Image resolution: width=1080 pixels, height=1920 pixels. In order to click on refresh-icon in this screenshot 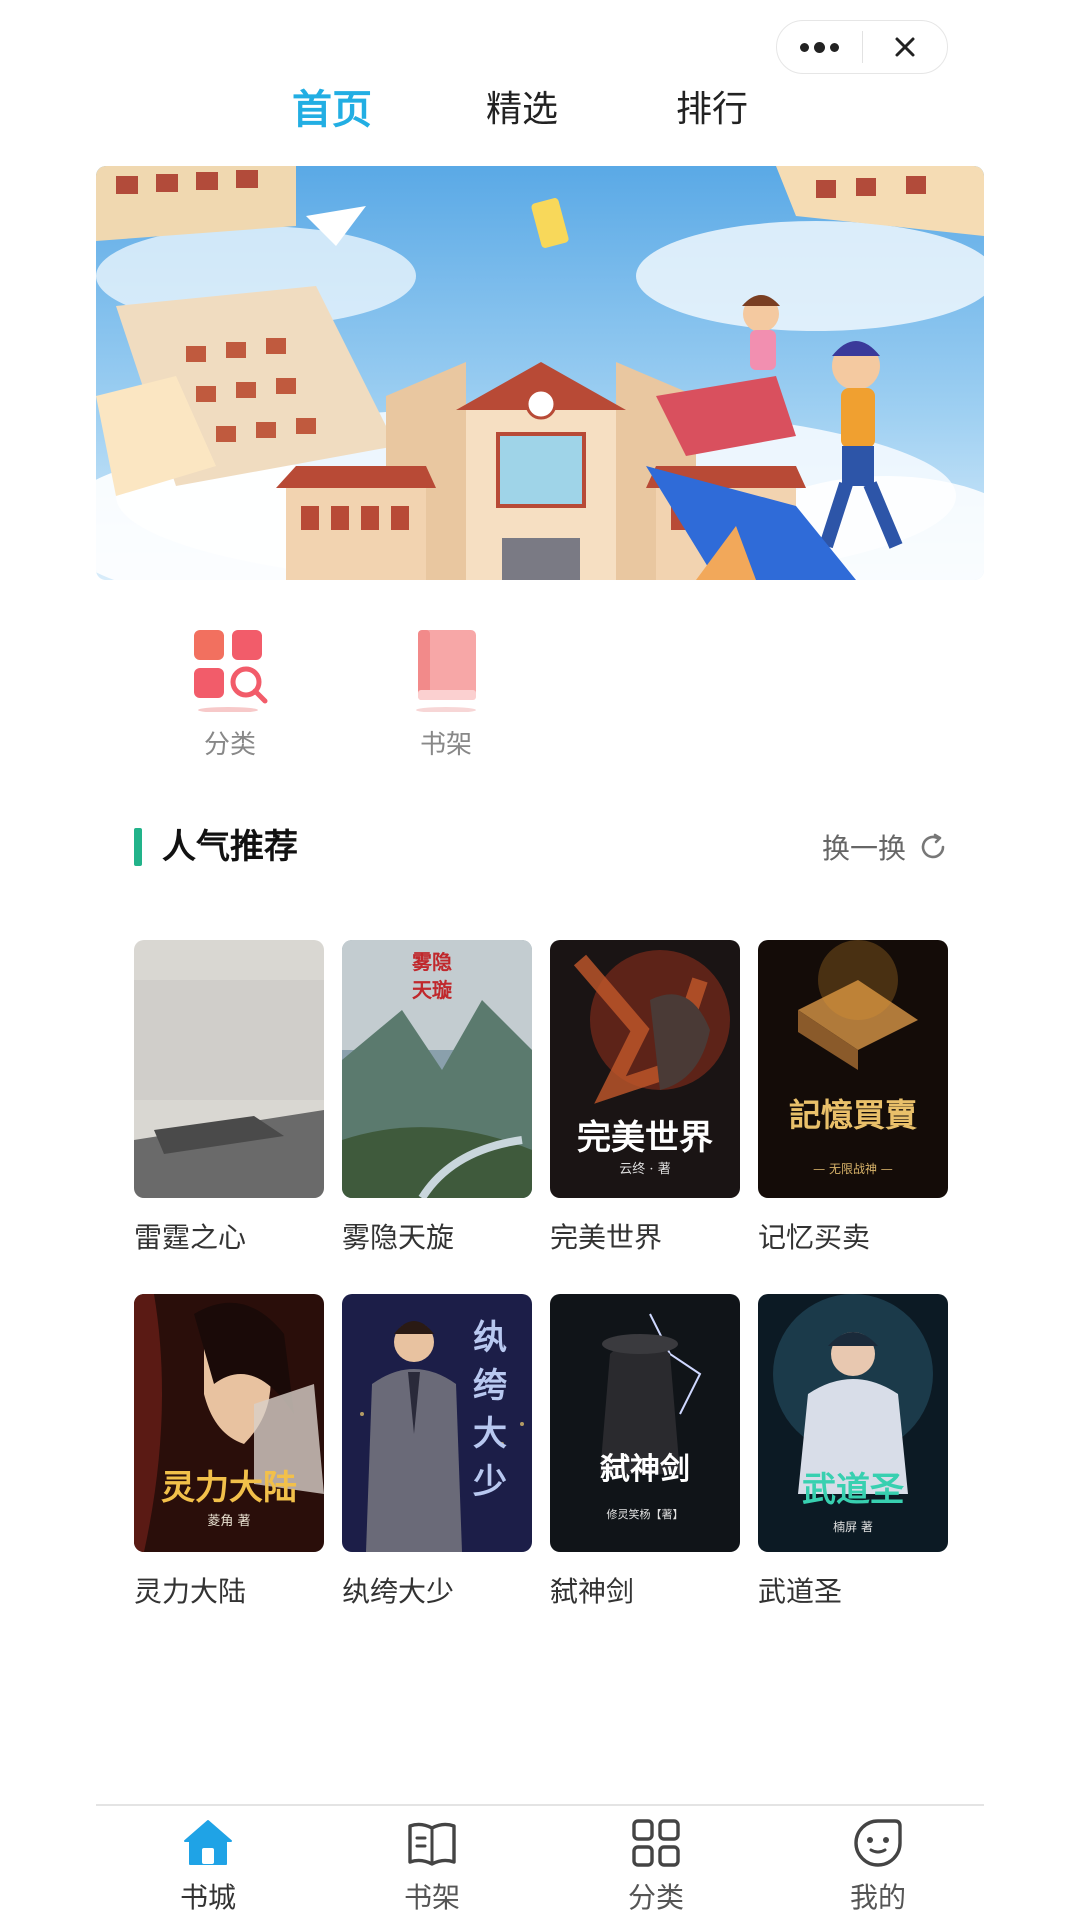, I will do `click(933, 846)`.